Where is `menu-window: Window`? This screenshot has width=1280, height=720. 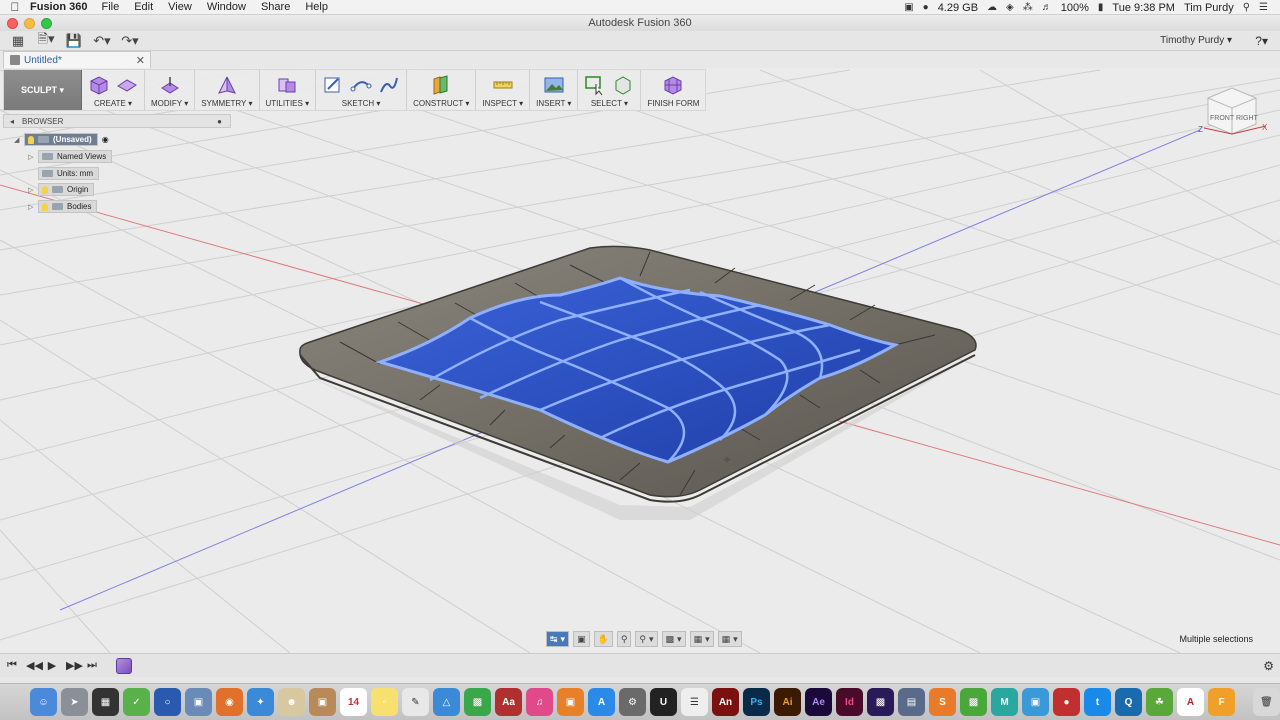 menu-window: Window is located at coordinates (226, 7).